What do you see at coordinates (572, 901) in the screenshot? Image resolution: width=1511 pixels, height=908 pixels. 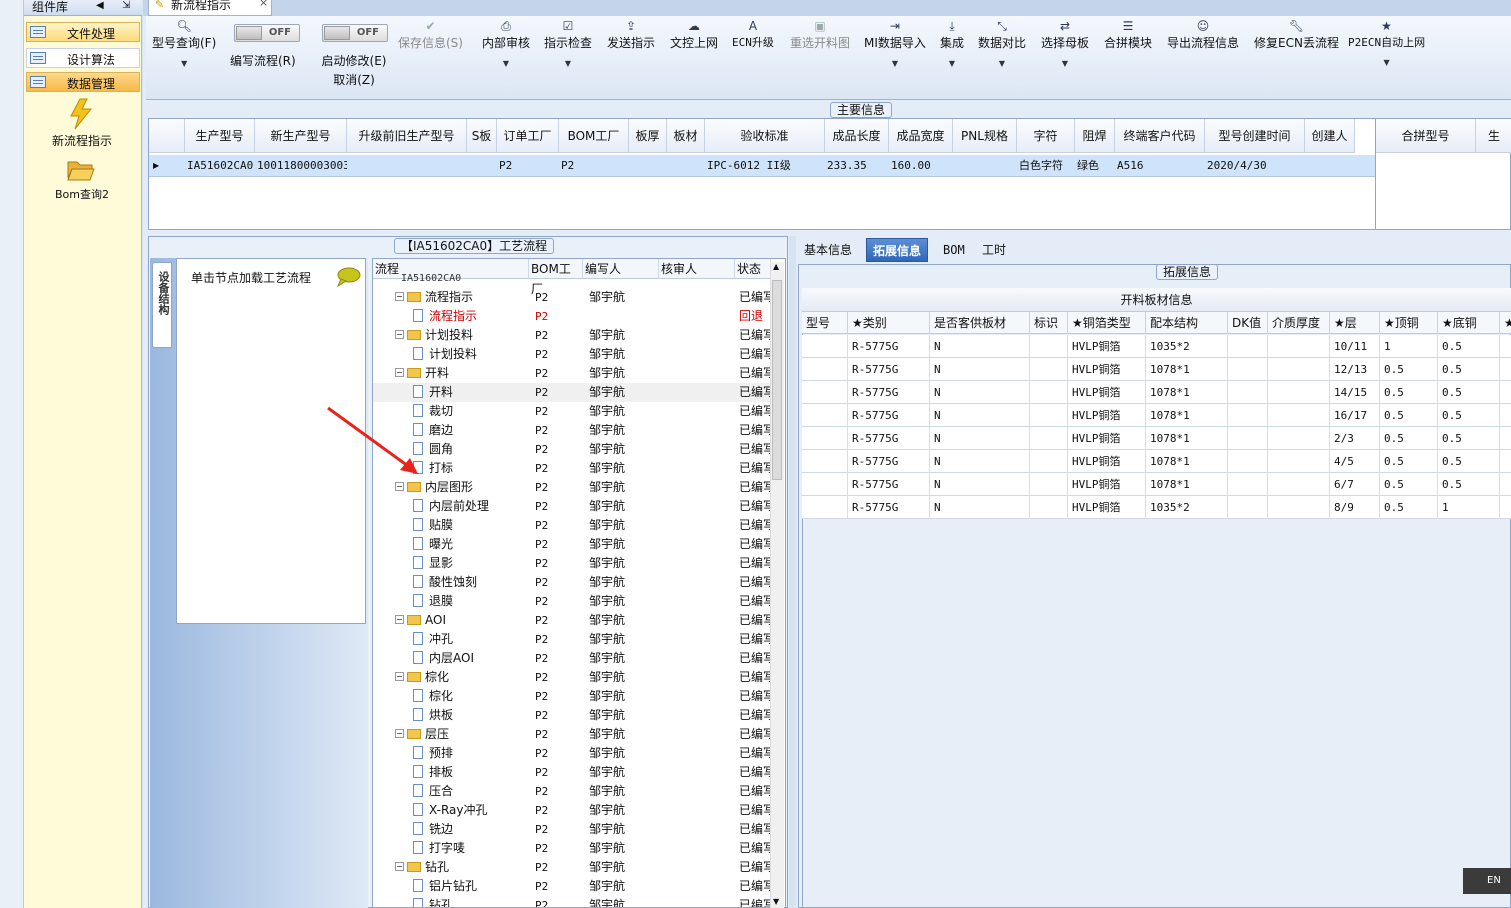 I see `tree-row: 钻孔 P2 邹宇航 已编写` at bounding box center [572, 901].